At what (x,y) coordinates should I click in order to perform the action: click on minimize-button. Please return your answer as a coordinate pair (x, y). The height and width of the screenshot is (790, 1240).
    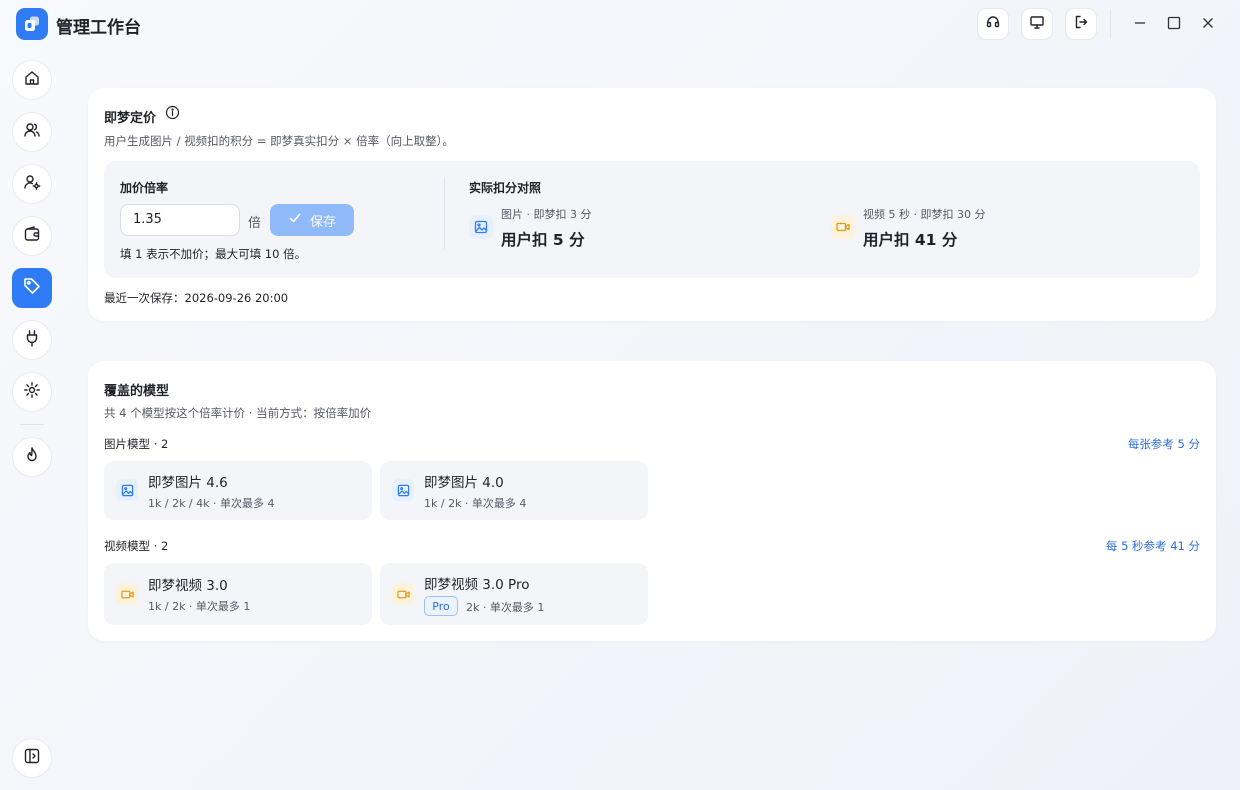
    Looking at the image, I should click on (1140, 24).